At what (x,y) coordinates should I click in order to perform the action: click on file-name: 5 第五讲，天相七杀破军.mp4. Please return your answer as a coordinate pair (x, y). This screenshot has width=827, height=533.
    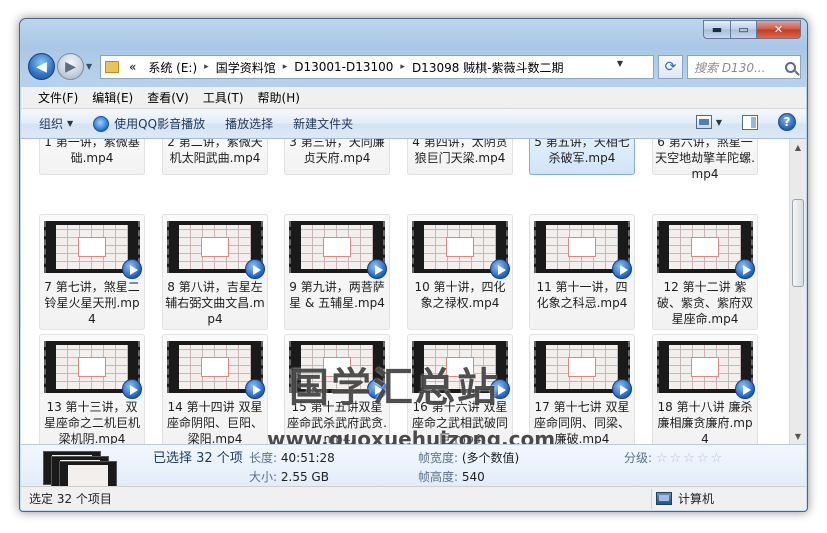
    Looking at the image, I should click on (582, 152).